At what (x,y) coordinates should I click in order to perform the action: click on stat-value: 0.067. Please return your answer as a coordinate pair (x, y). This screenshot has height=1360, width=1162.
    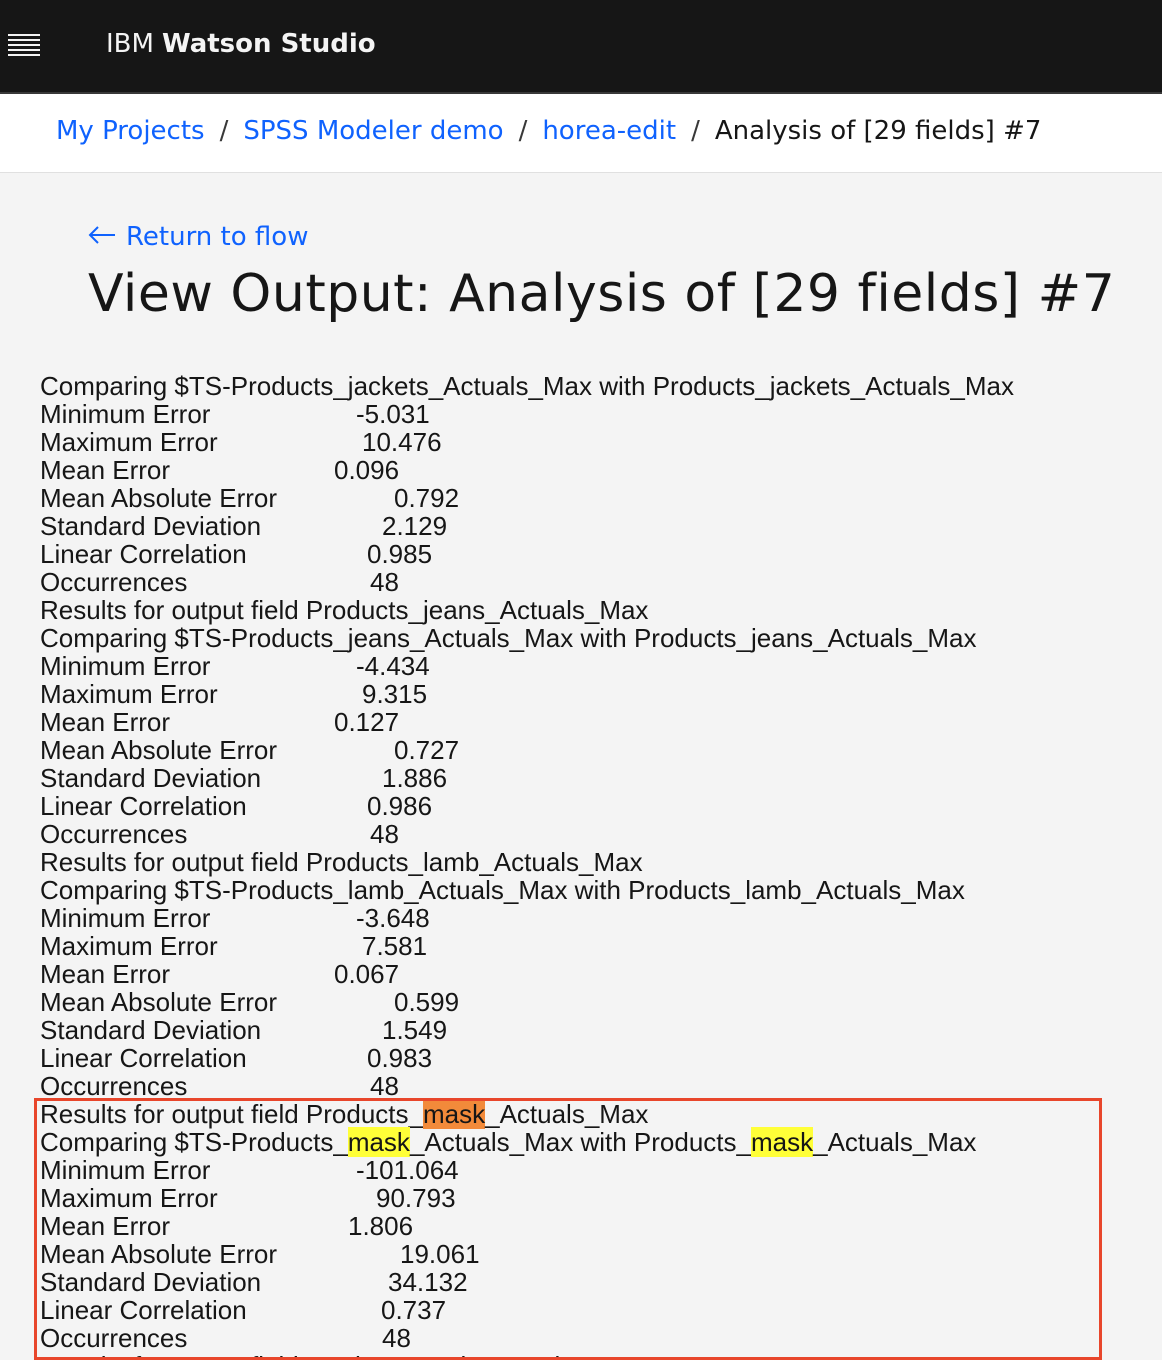
    Looking at the image, I should click on (367, 974).